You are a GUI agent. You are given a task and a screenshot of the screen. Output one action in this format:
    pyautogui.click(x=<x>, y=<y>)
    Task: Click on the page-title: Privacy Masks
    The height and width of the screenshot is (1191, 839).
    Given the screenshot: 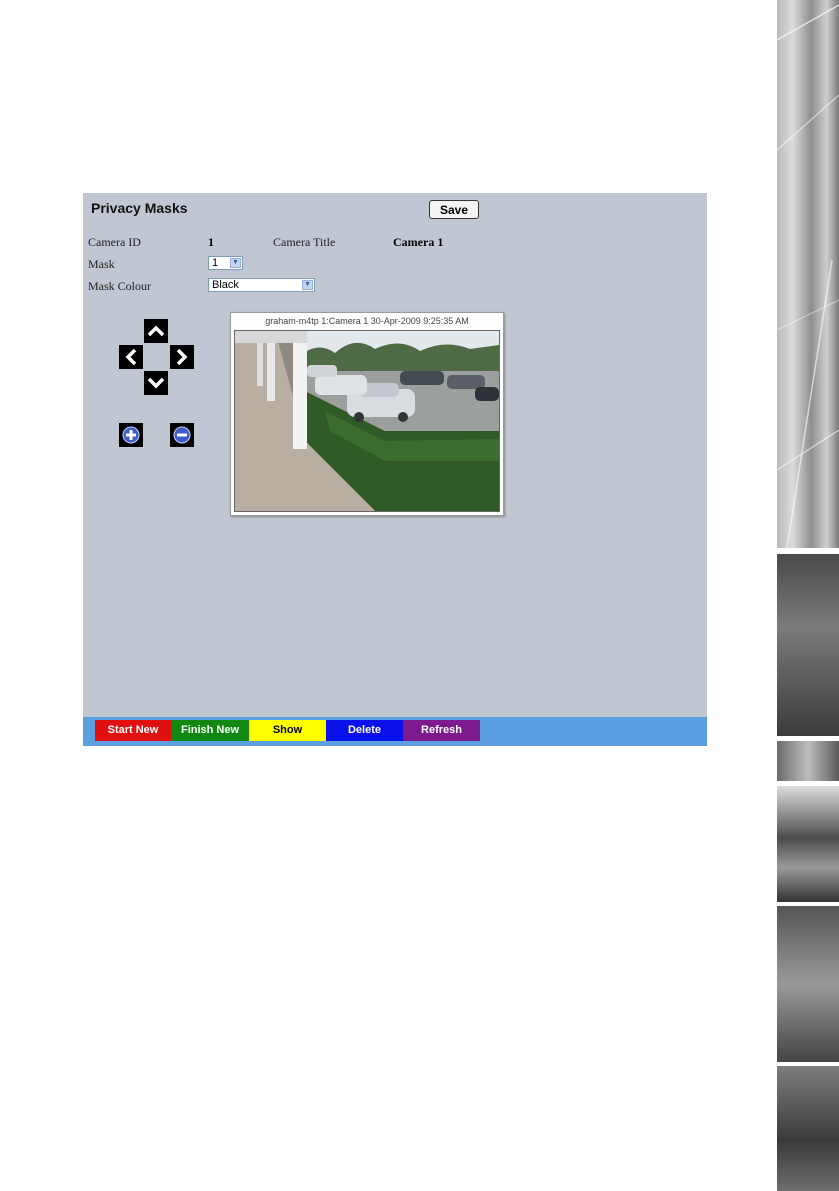 What is the action you would take?
    pyautogui.click(x=139, y=208)
    